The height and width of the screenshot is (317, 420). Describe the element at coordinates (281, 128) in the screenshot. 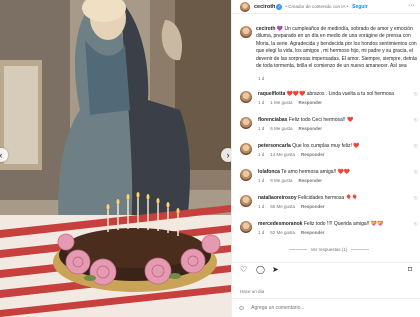

I see `comment-likes: 6 Me gusta` at that location.